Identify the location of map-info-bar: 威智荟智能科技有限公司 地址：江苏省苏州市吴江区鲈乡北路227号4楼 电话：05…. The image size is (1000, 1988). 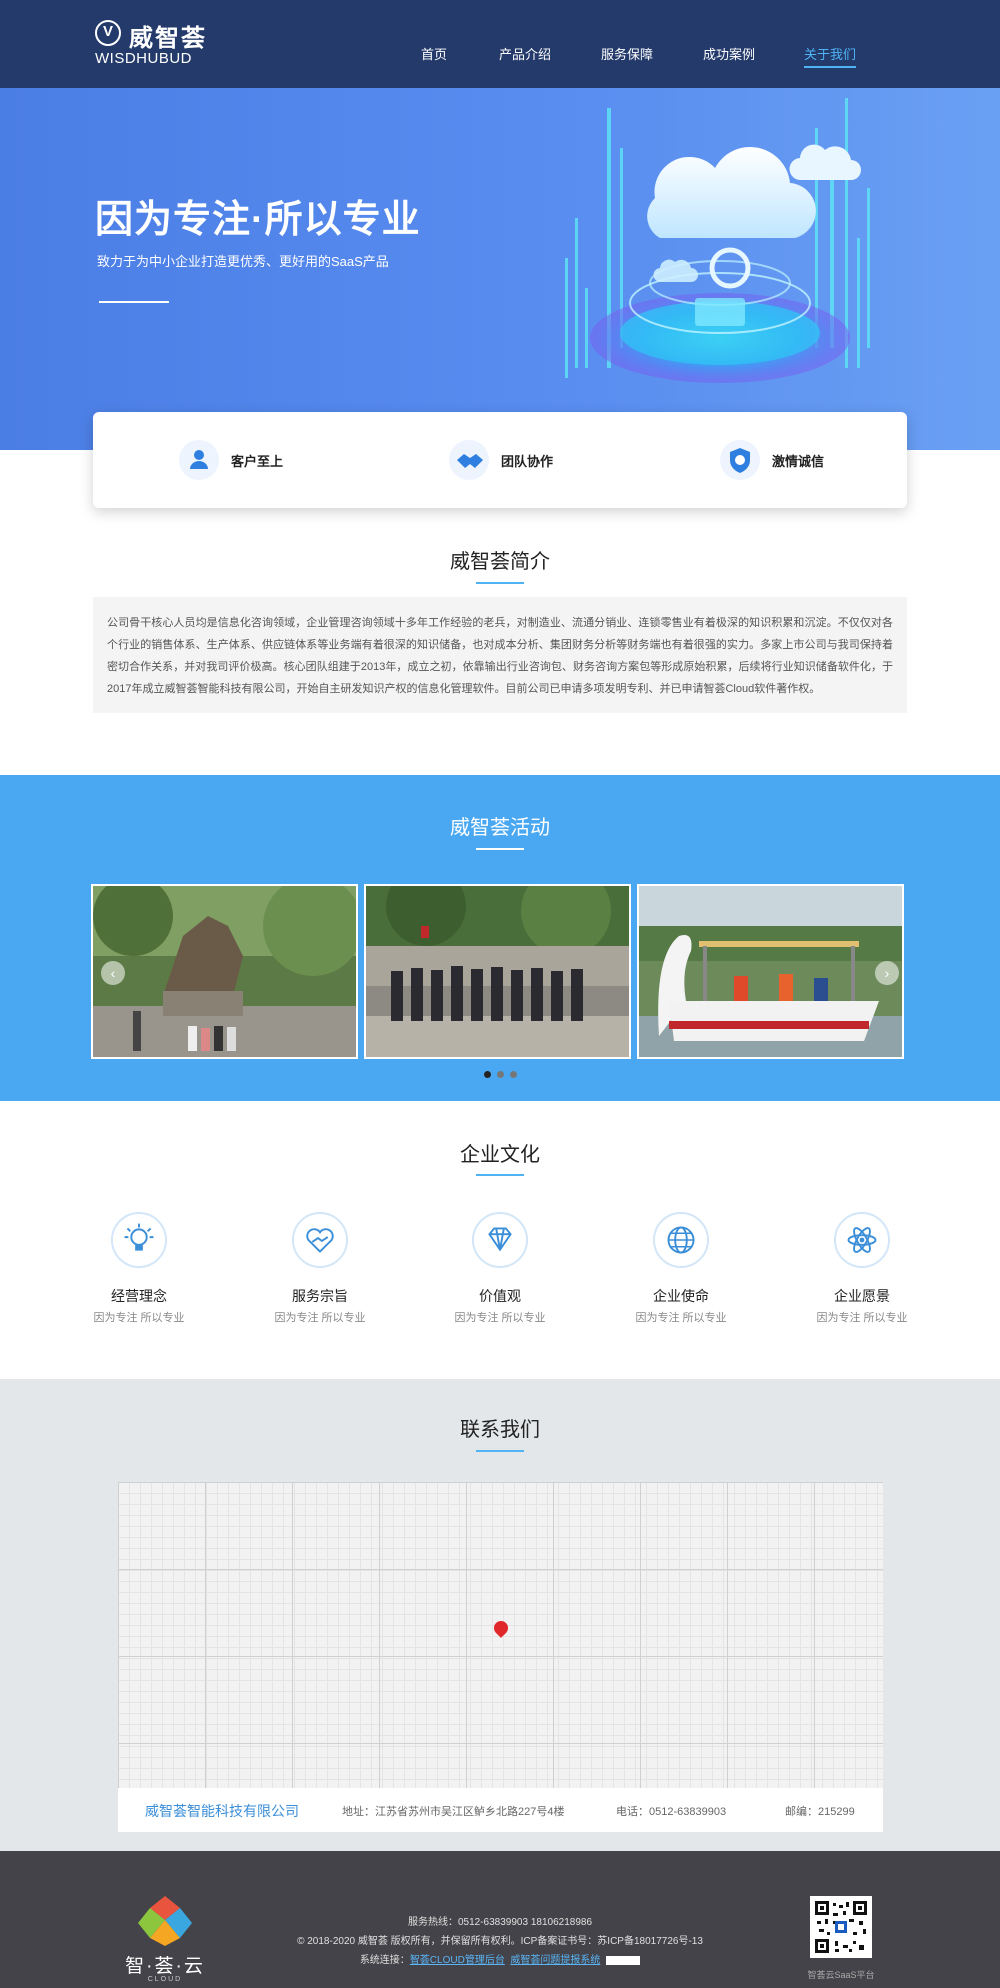
(500, 1810).